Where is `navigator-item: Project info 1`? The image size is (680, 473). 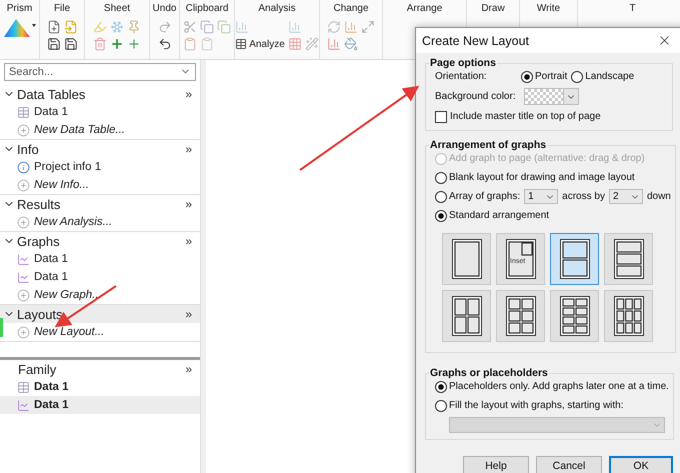
navigator-item: Project info 1 is located at coordinates (100, 167).